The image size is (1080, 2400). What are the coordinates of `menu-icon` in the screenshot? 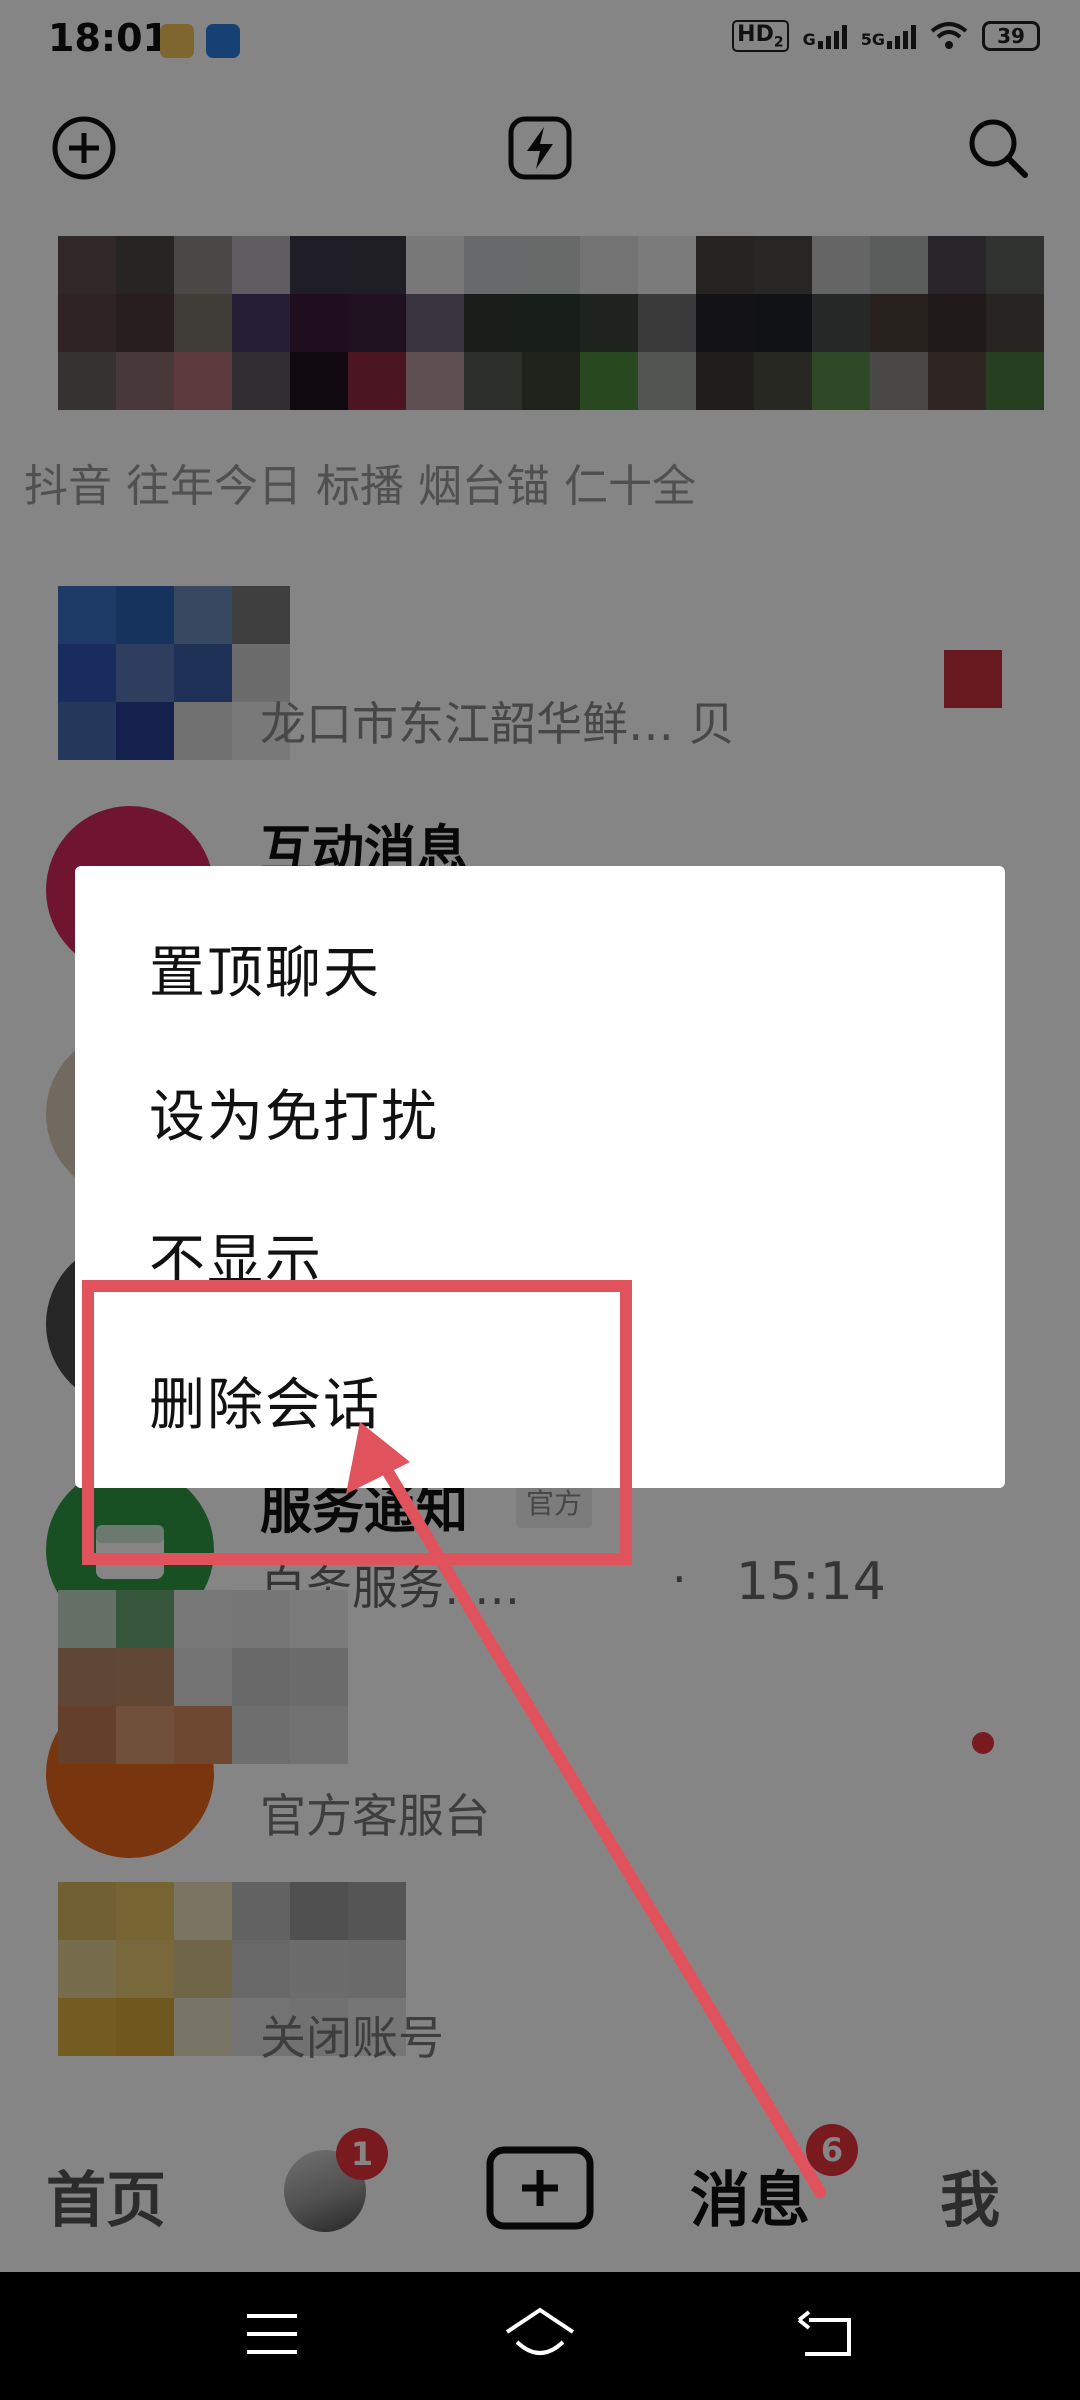 It's located at (272, 2334).